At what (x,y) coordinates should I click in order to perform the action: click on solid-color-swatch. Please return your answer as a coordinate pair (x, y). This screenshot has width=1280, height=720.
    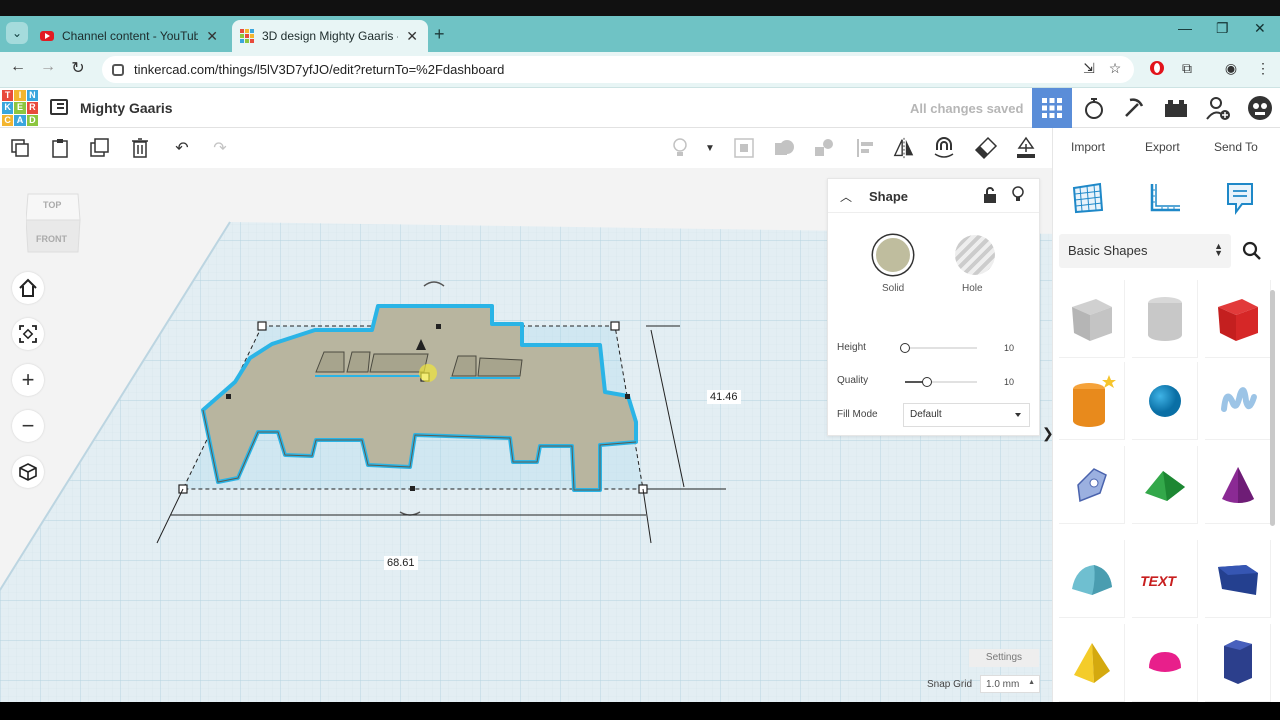
    Looking at the image, I should click on (893, 255).